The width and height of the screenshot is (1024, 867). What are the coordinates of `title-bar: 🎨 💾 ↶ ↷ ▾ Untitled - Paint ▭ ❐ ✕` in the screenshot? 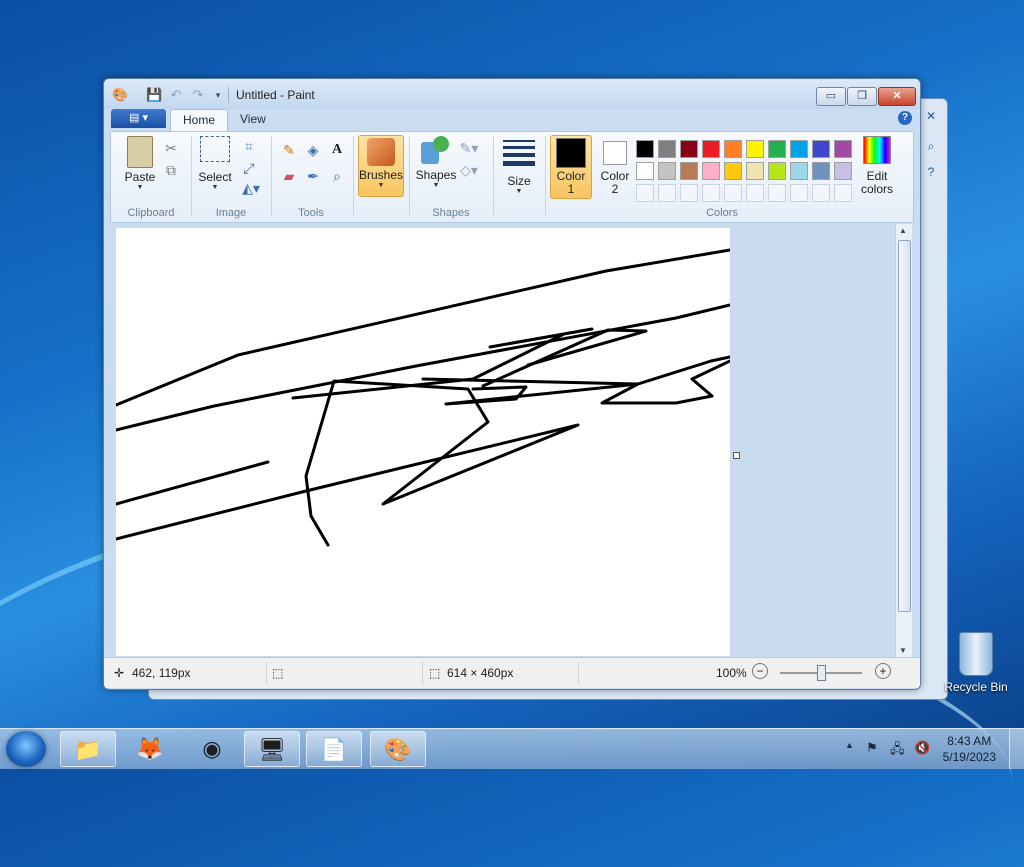 It's located at (512, 94).